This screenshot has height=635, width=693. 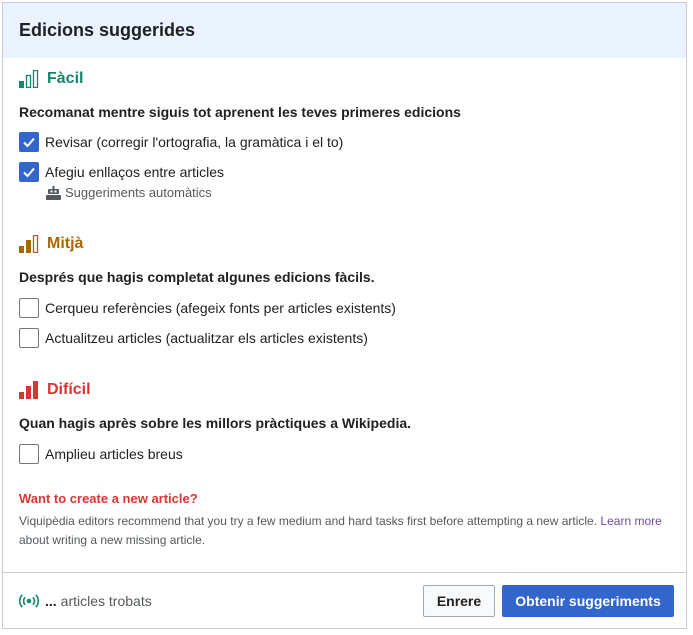 What do you see at coordinates (29, 338) in the screenshot?
I see `task-update-checkbox` at bounding box center [29, 338].